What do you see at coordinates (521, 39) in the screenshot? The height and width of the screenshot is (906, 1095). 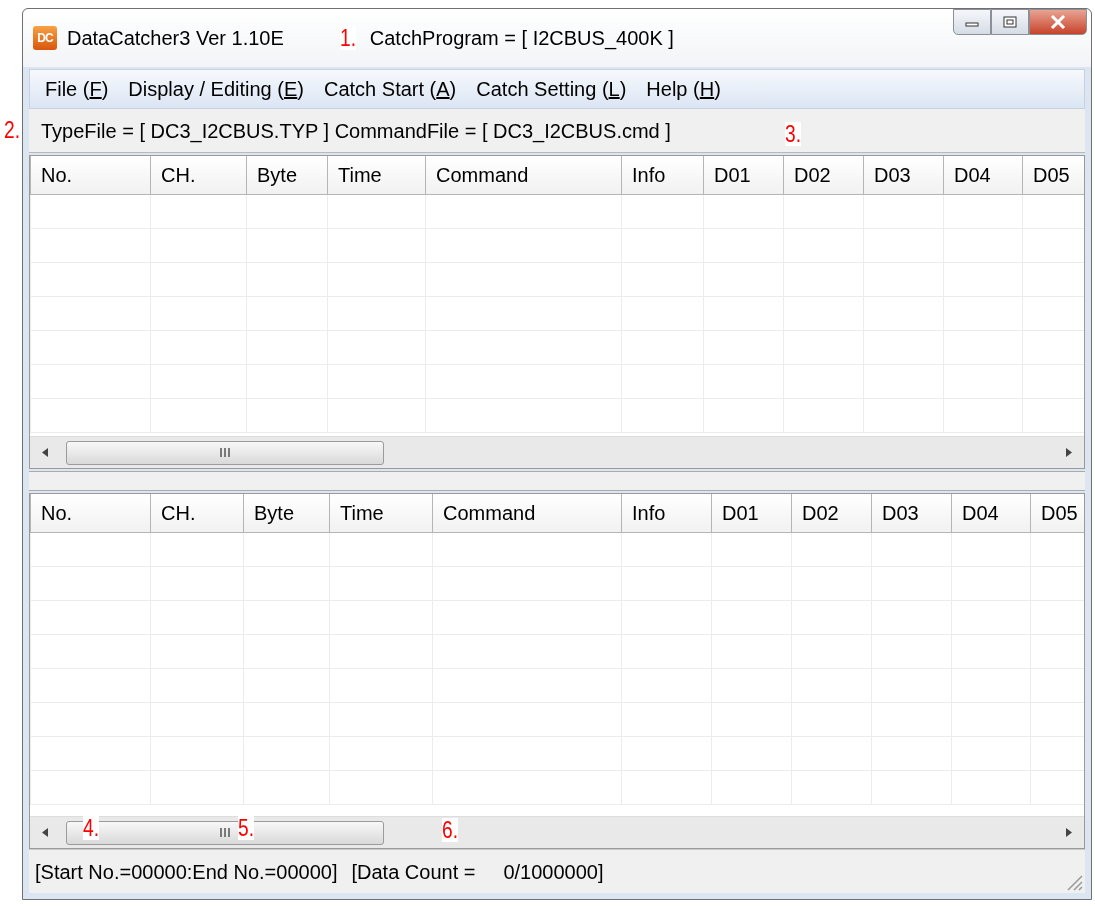 I see `window-subtitle: CatchProgram = [ I2CBUS_400K ]` at bounding box center [521, 39].